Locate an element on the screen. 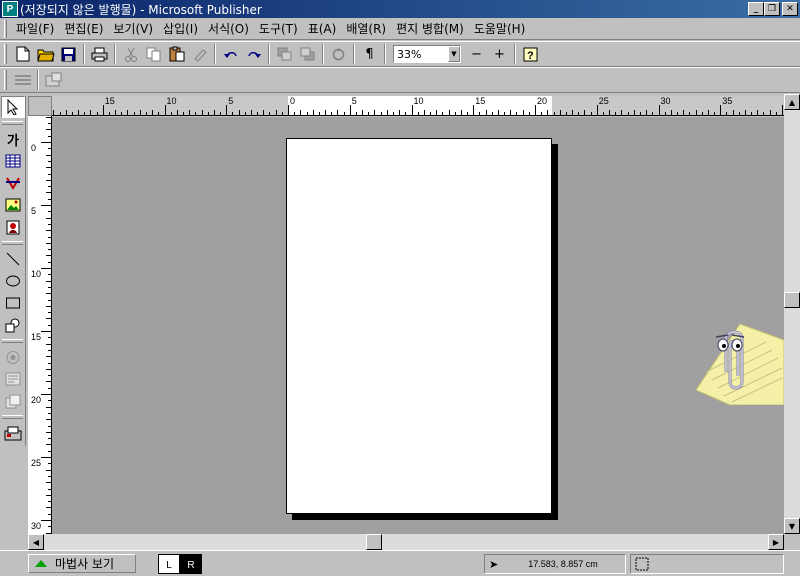 This screenshot has height=576, width=800. menu-insert: 삽입(I) is located at coordinates (180, 28).